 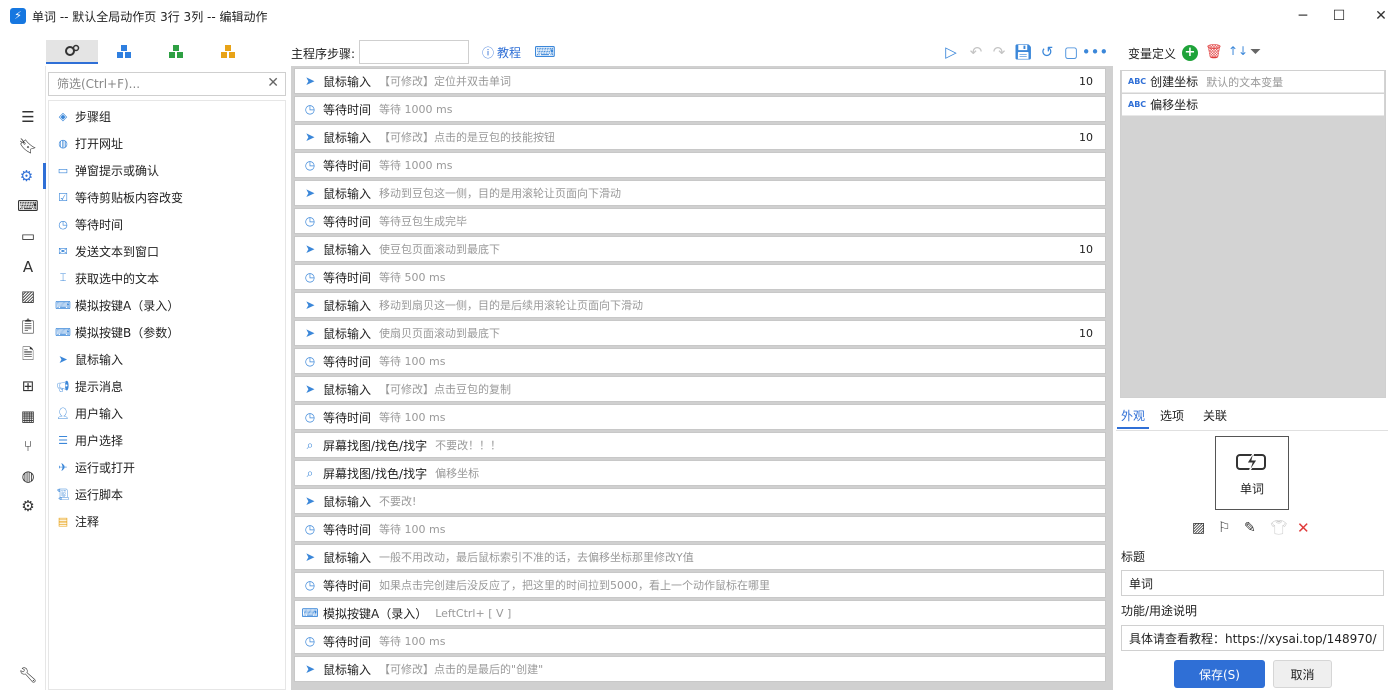 I want to click on action-item: ☑ 等待剪贴板内容改变, so click(x=119, y=197).